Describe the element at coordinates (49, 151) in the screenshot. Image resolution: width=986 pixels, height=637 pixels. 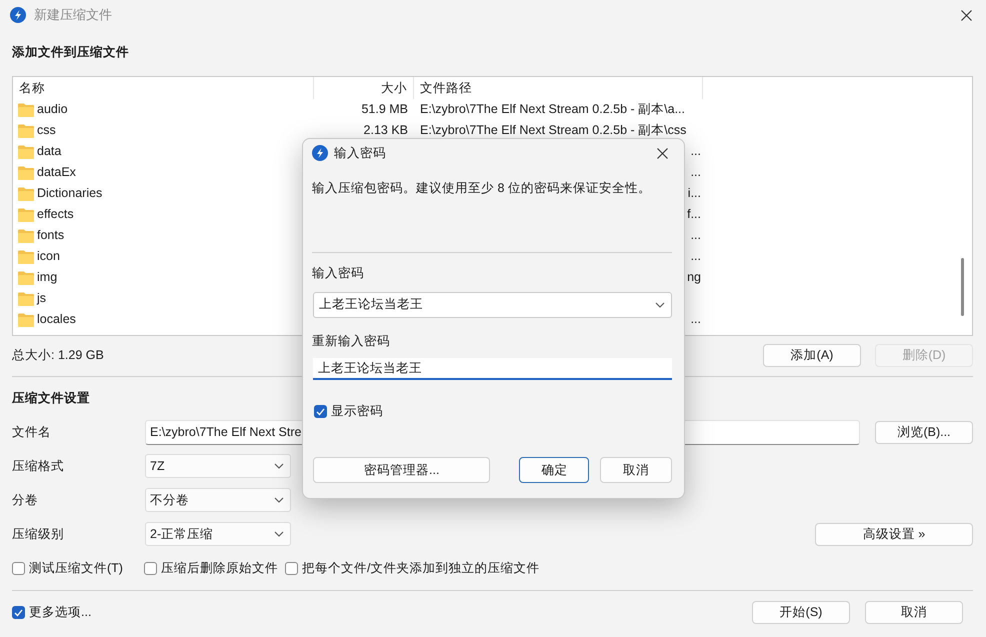
I see `file-name: data` at that location.